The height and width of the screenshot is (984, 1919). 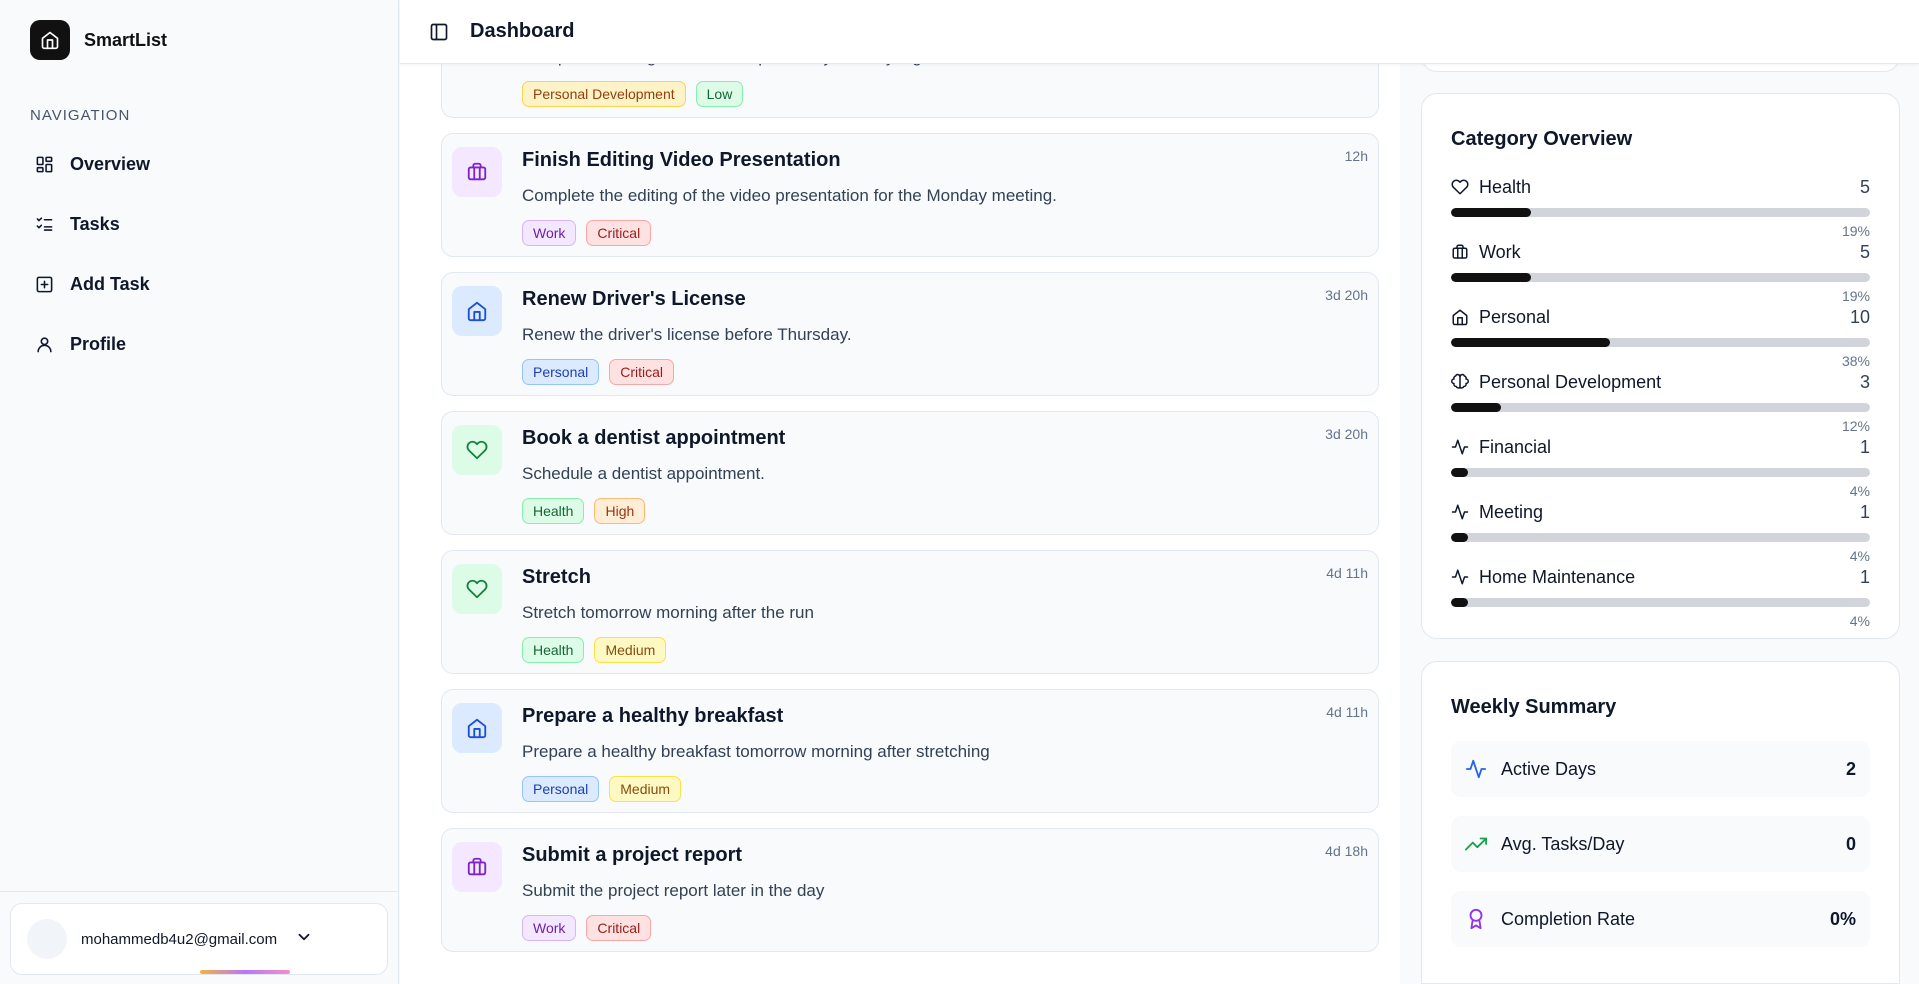 I want to click on nav-heading: NAVIGATION, so click(x=80, y=115).